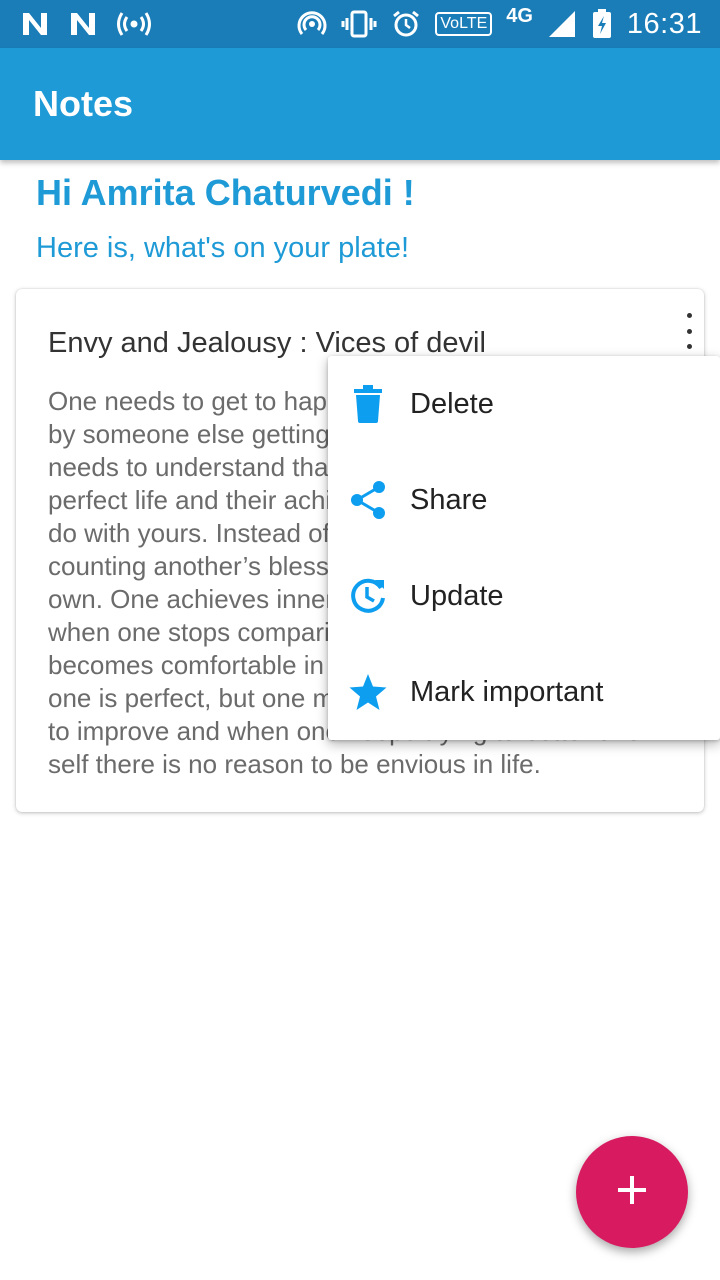  Describe the element at coordinates (524, 596) in the screenshot. I see `menu-item-update: Update` at that location.